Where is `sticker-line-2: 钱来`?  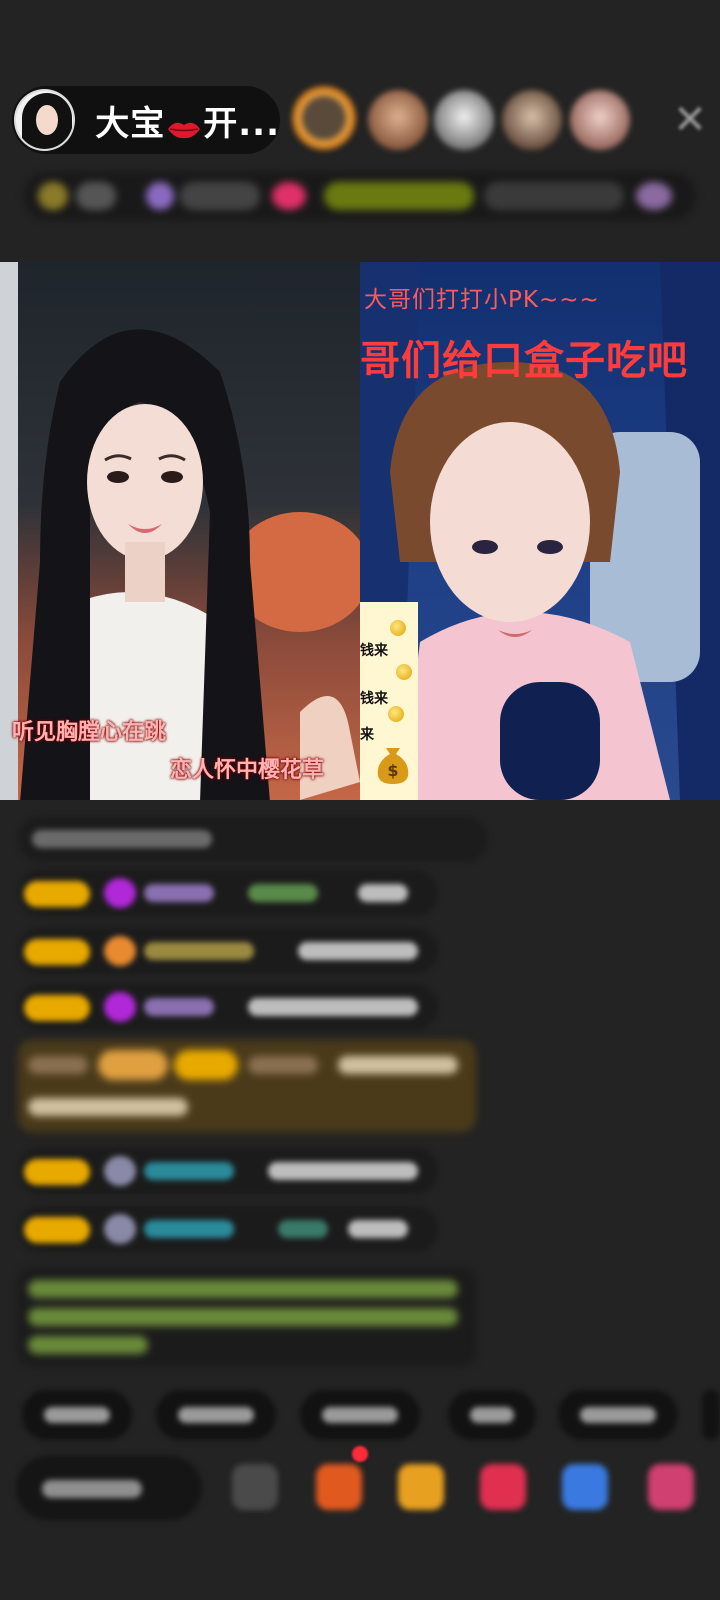 sticker-line-2: 钱来 is located at coordinates (374, 699).